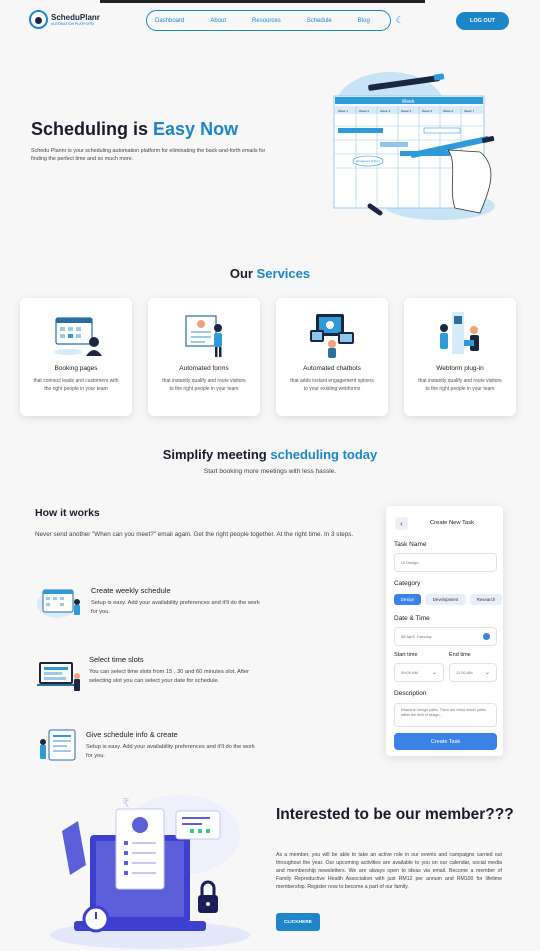 Image resolution: width=540 pixels, height=951 pixels. Describe the element at coordinates (486, 599) in the screenshot. I see `category-research-chip: Research` at that location.